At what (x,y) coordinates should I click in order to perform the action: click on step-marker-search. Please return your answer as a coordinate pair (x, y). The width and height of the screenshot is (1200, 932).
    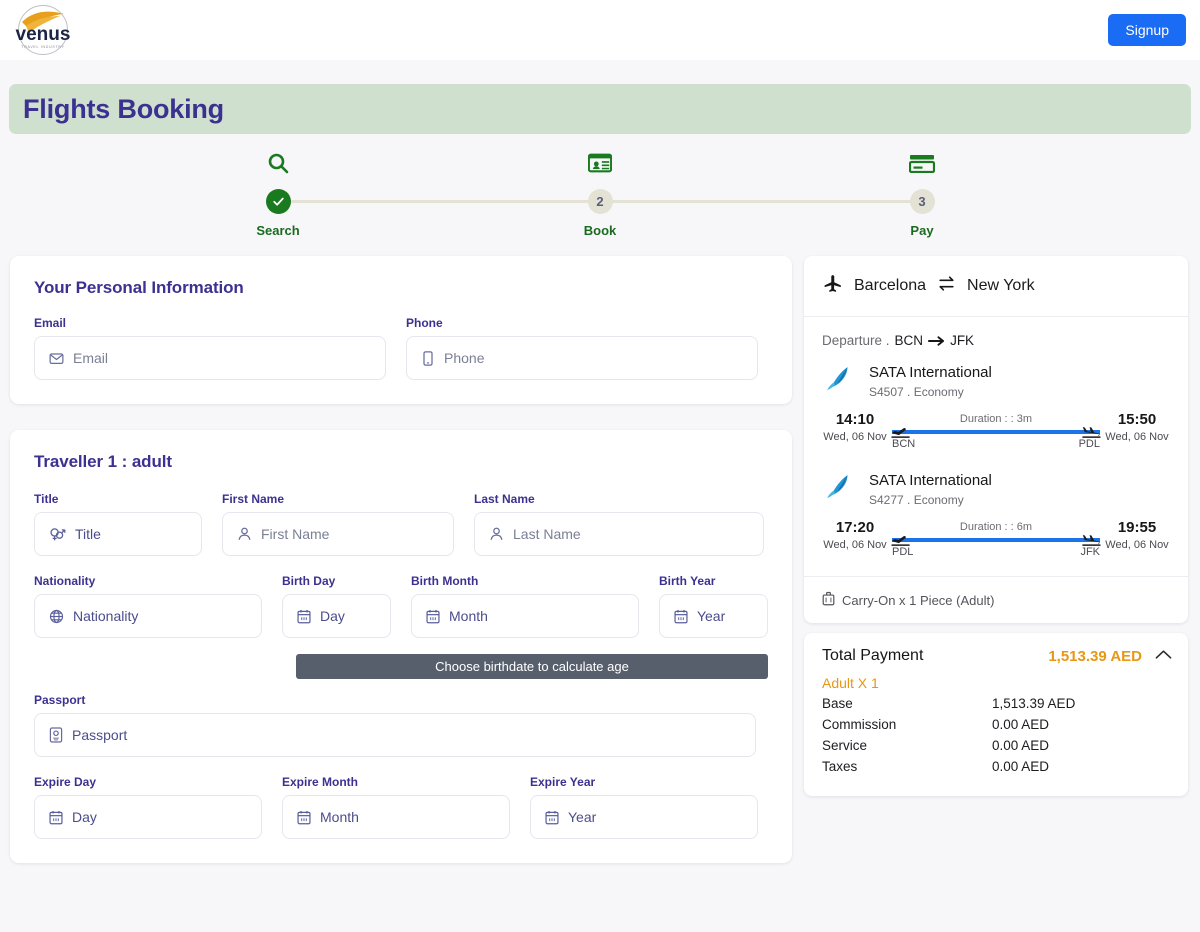
    Looking at the image, I should click on (278, 201).